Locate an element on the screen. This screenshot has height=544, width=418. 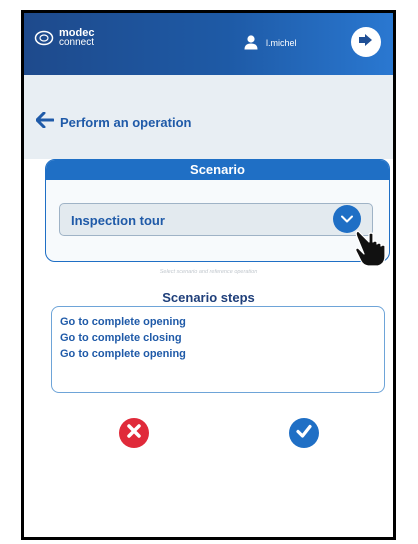
logo-line2: connect is located at coordinates (77, 42).